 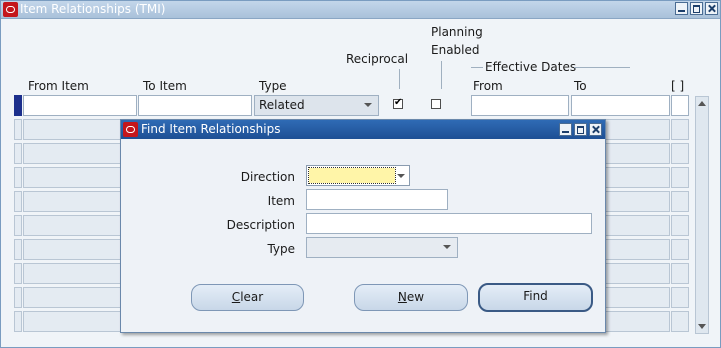 What do you see at coordinates (565, 129) in the screenshot?
I see `dialog-minimize-icon` at bounding box center [565, 129].